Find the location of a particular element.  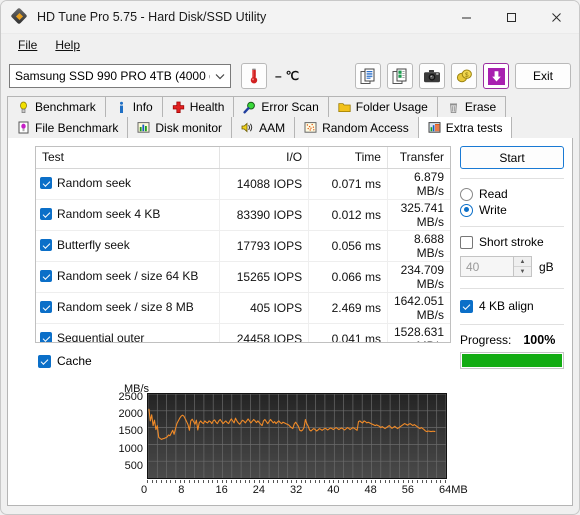

minimize-icon is located at coordinates (466, 17).